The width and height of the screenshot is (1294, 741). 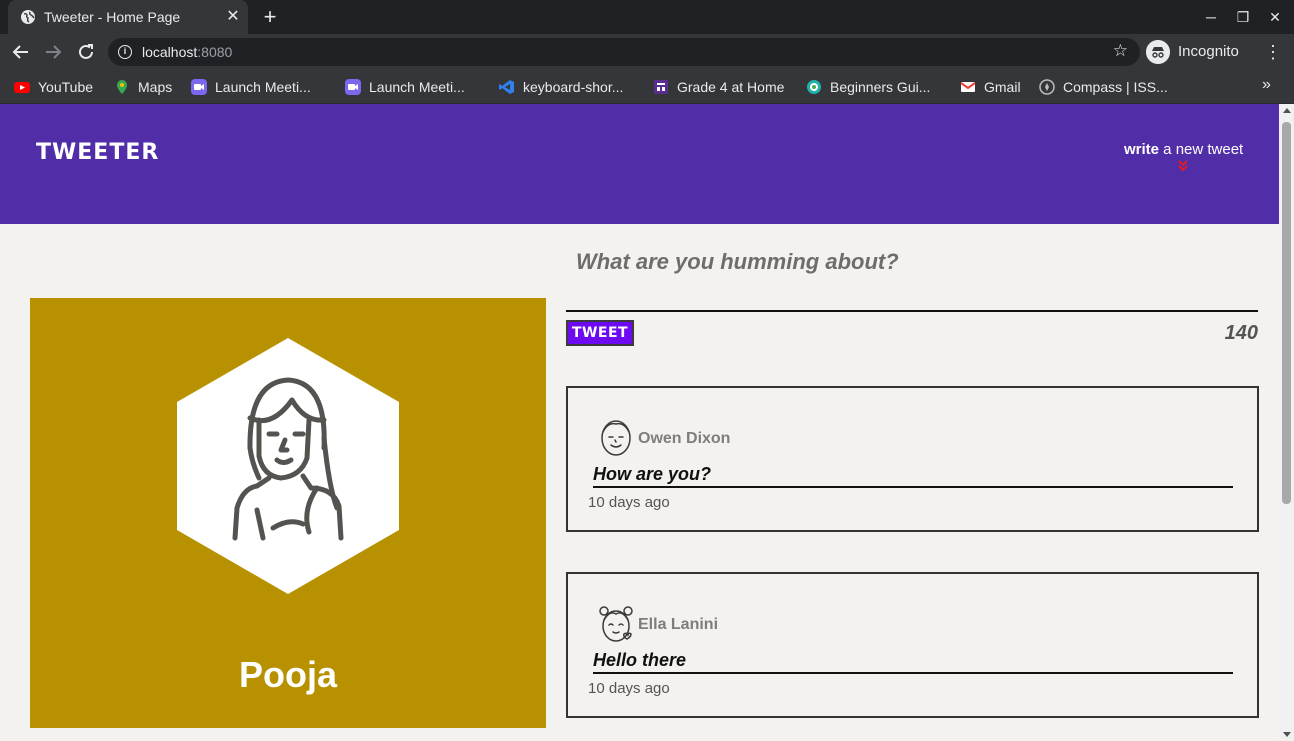 What do you see at coordinates (684, 438) in the screenshot?
I see `tweet-author: Owen Dixon` at bounding box center [684, 438].